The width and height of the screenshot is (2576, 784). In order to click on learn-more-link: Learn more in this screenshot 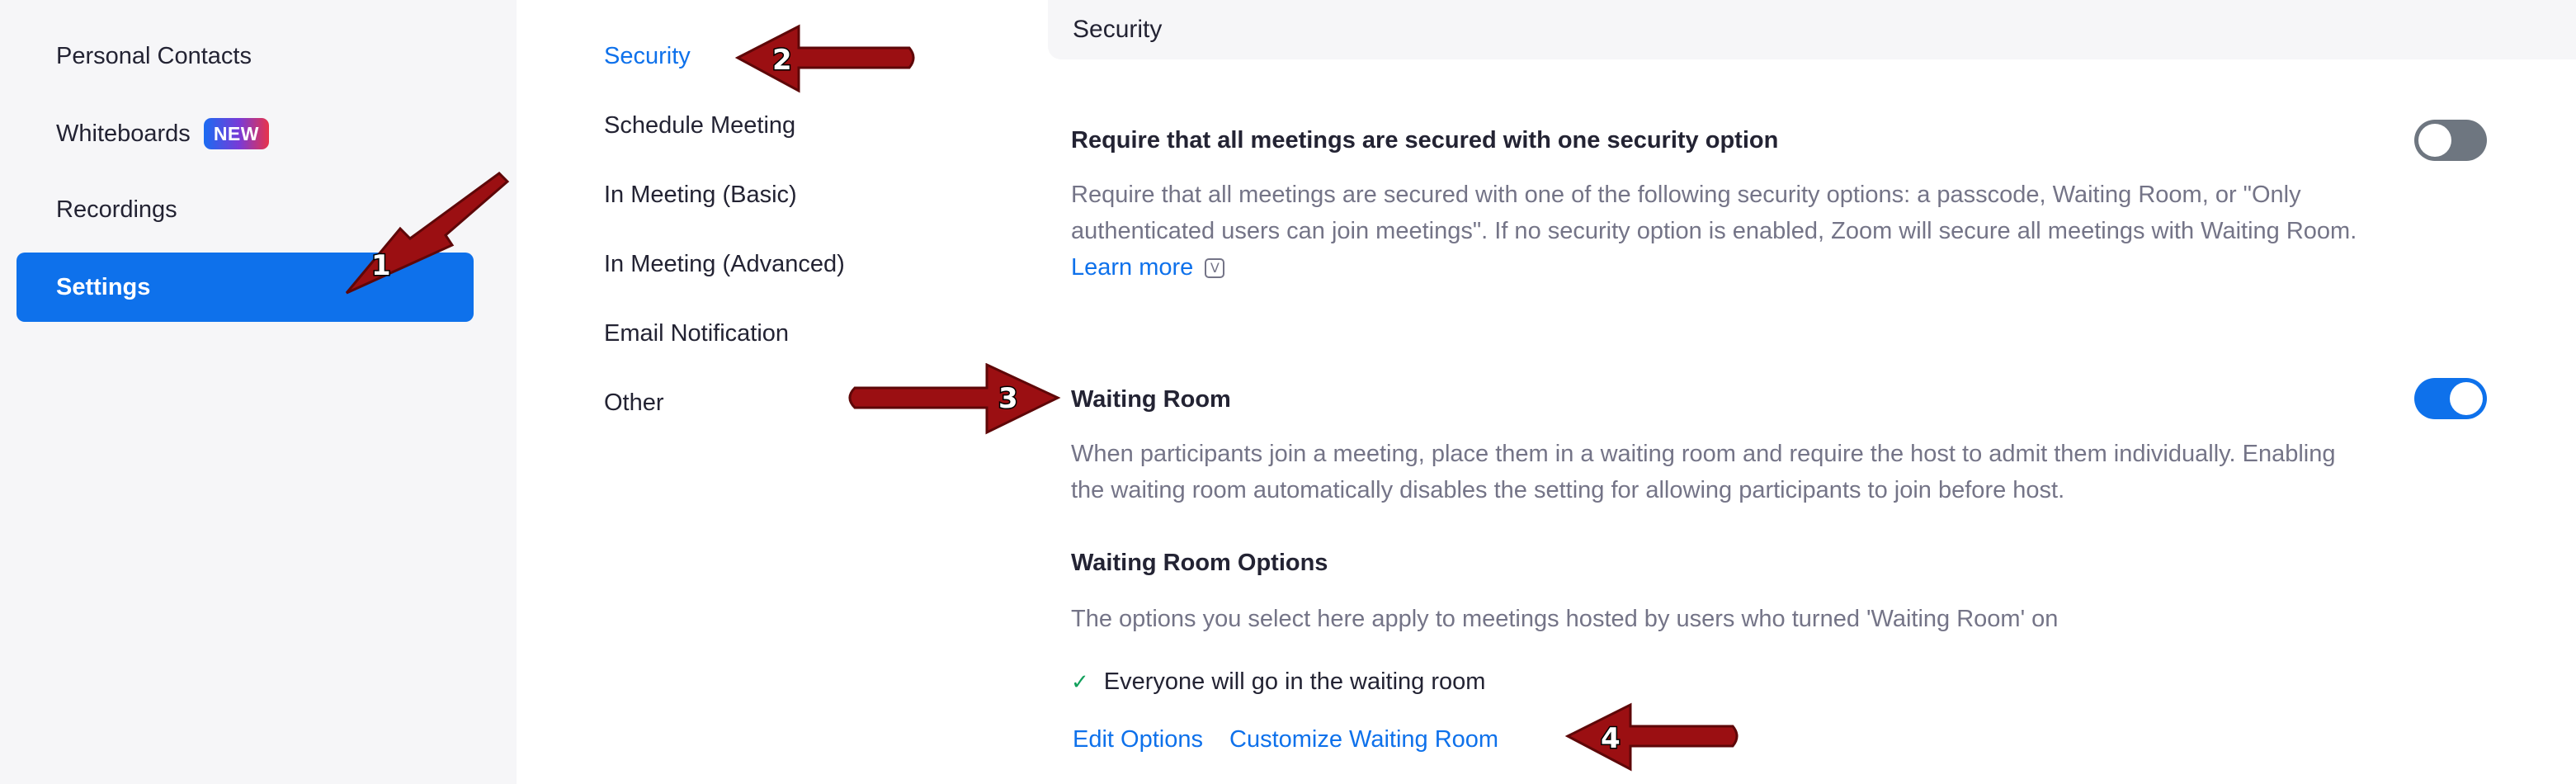, I will do `click(1132, 267)`.